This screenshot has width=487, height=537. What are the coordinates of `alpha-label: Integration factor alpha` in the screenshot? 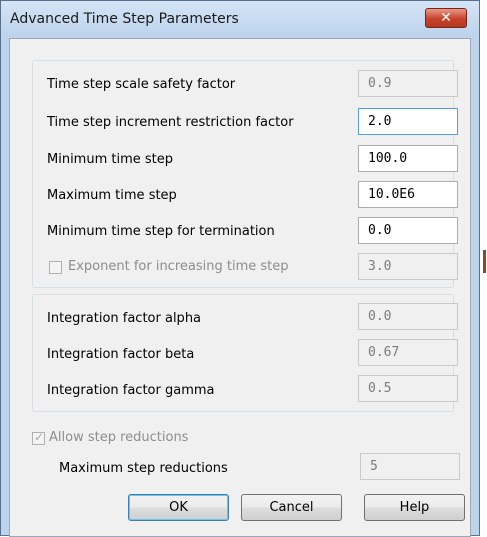 It's located at (124, 318).